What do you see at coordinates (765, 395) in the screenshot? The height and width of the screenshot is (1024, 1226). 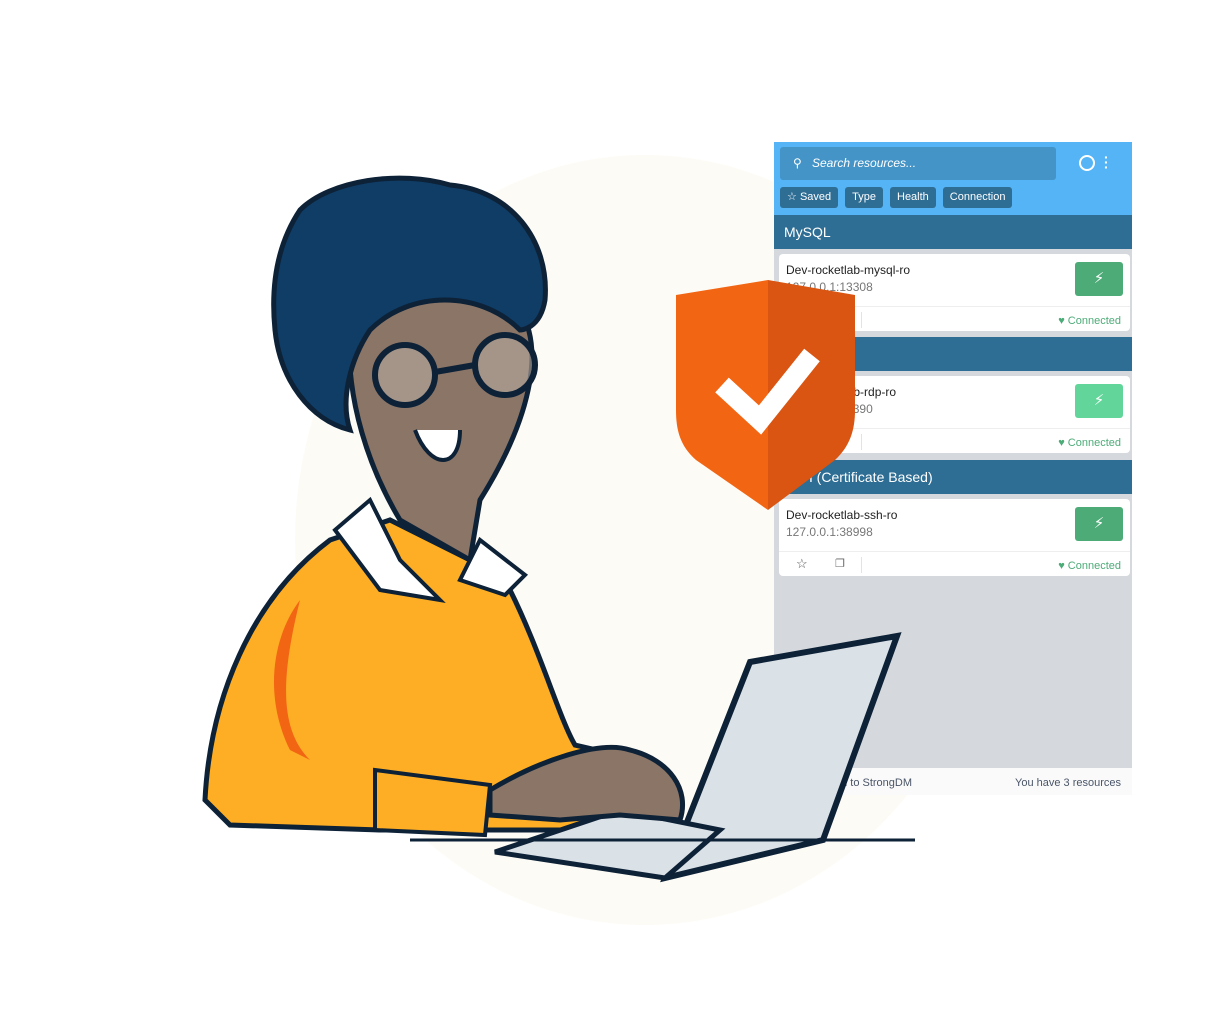 I see `shield-check-icon` at bounding box center [765, 395].